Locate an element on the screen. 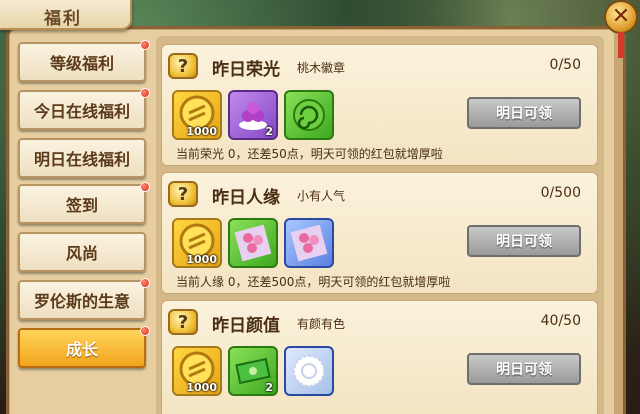  card-subtitle: 桃木徽章 is located at coordinates (321, 68).